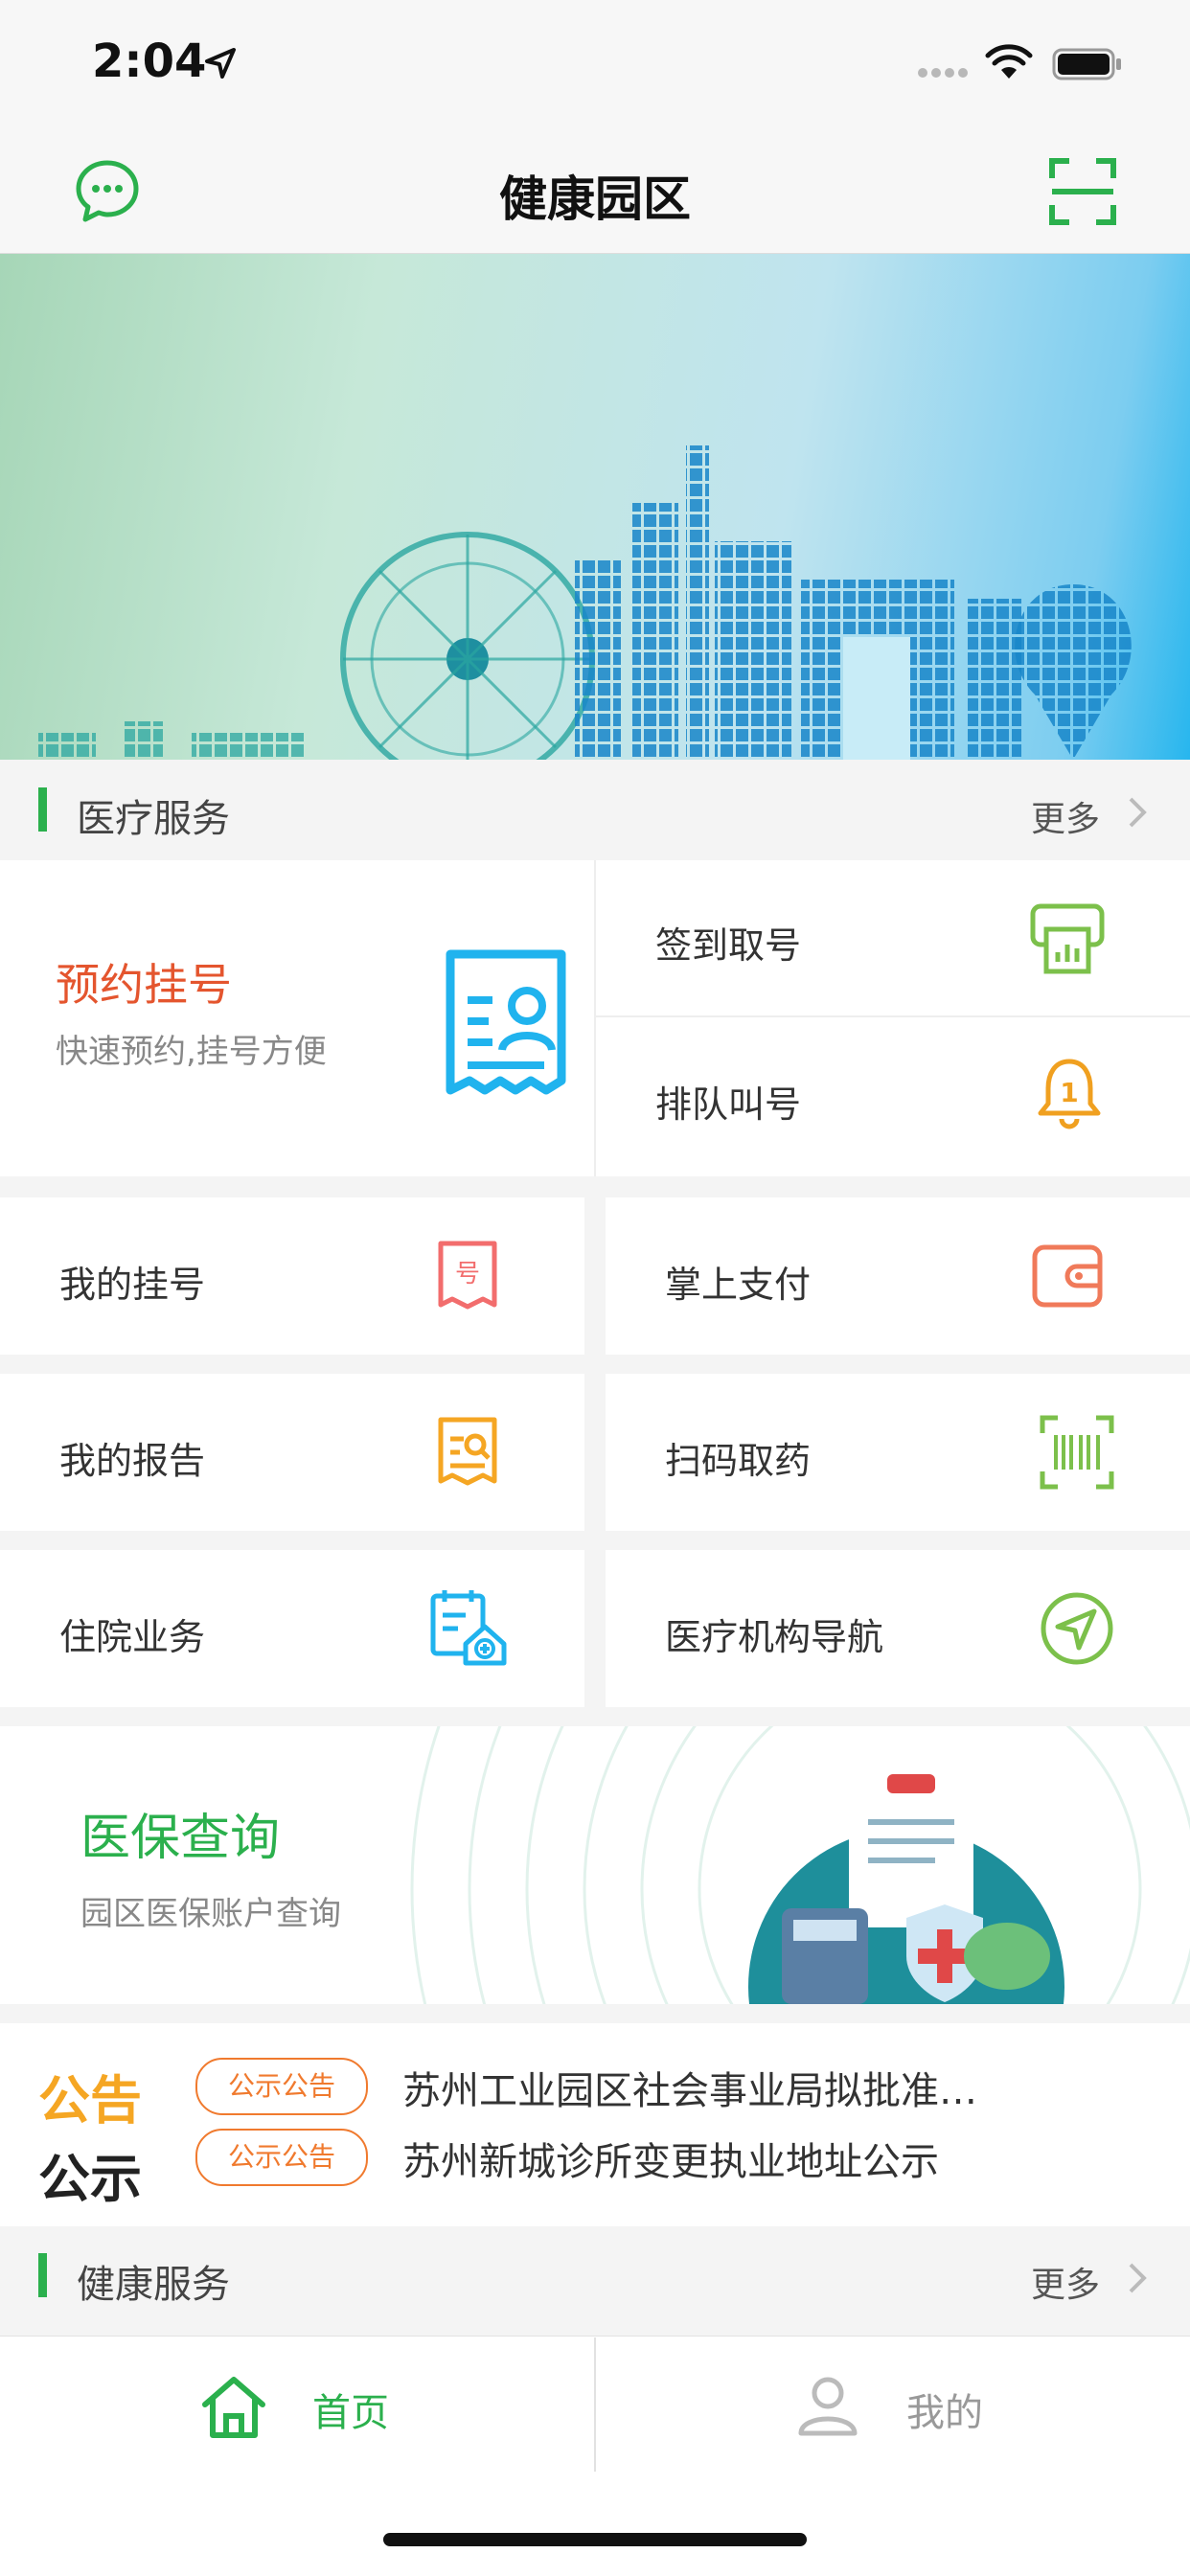 This screenshot has height=2576, width=1190. What do you see at coordinates (1068, 1276) in the screenshot?
I see `wallet-icon` at bounding box center [1068, 1276].